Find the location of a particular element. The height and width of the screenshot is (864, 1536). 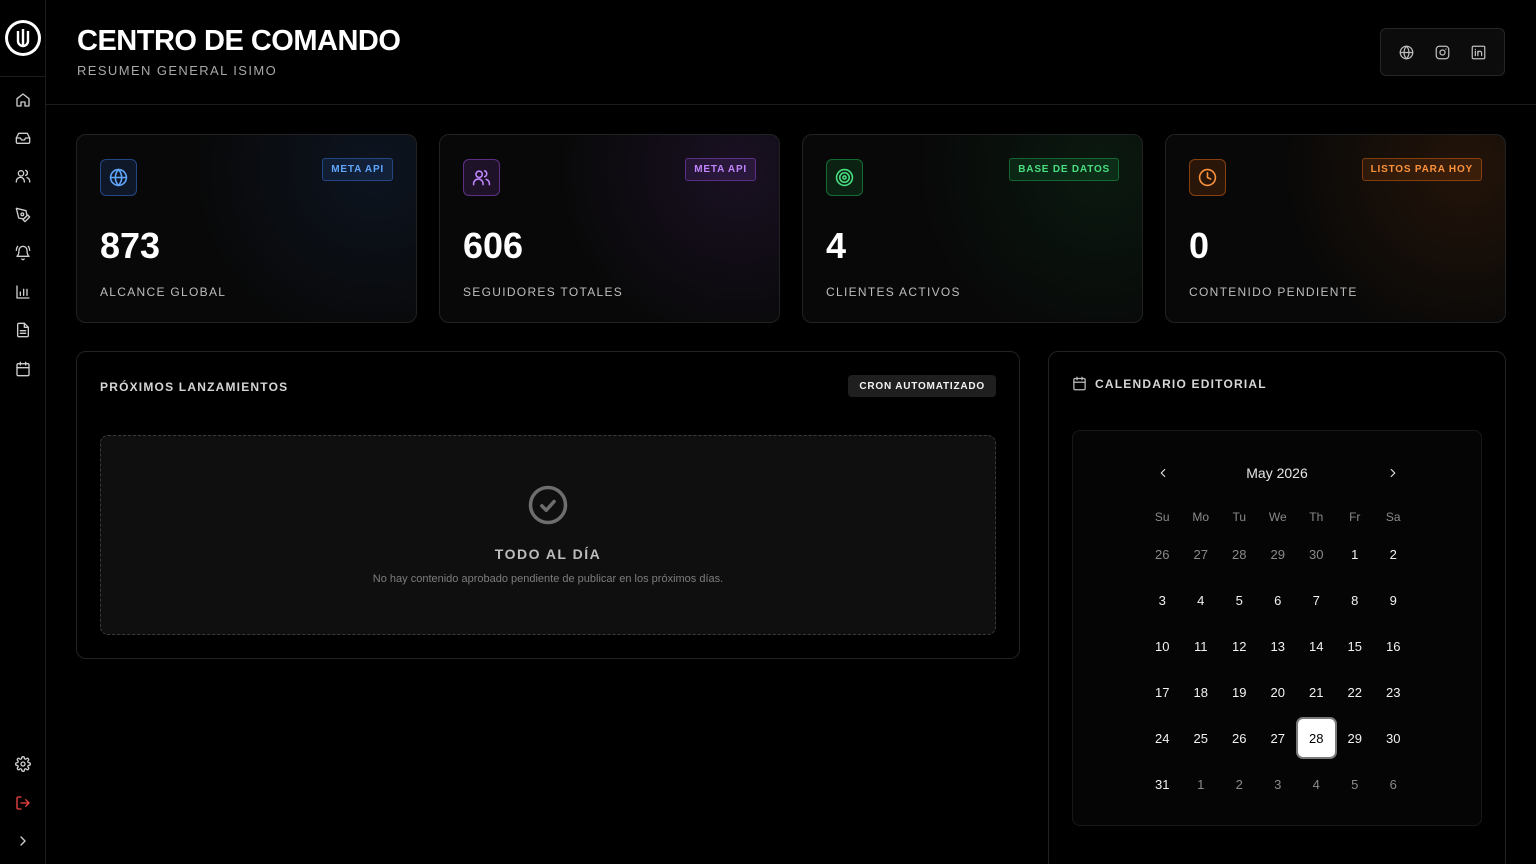

pen-tool-icon is located at coordinates (23, 215).